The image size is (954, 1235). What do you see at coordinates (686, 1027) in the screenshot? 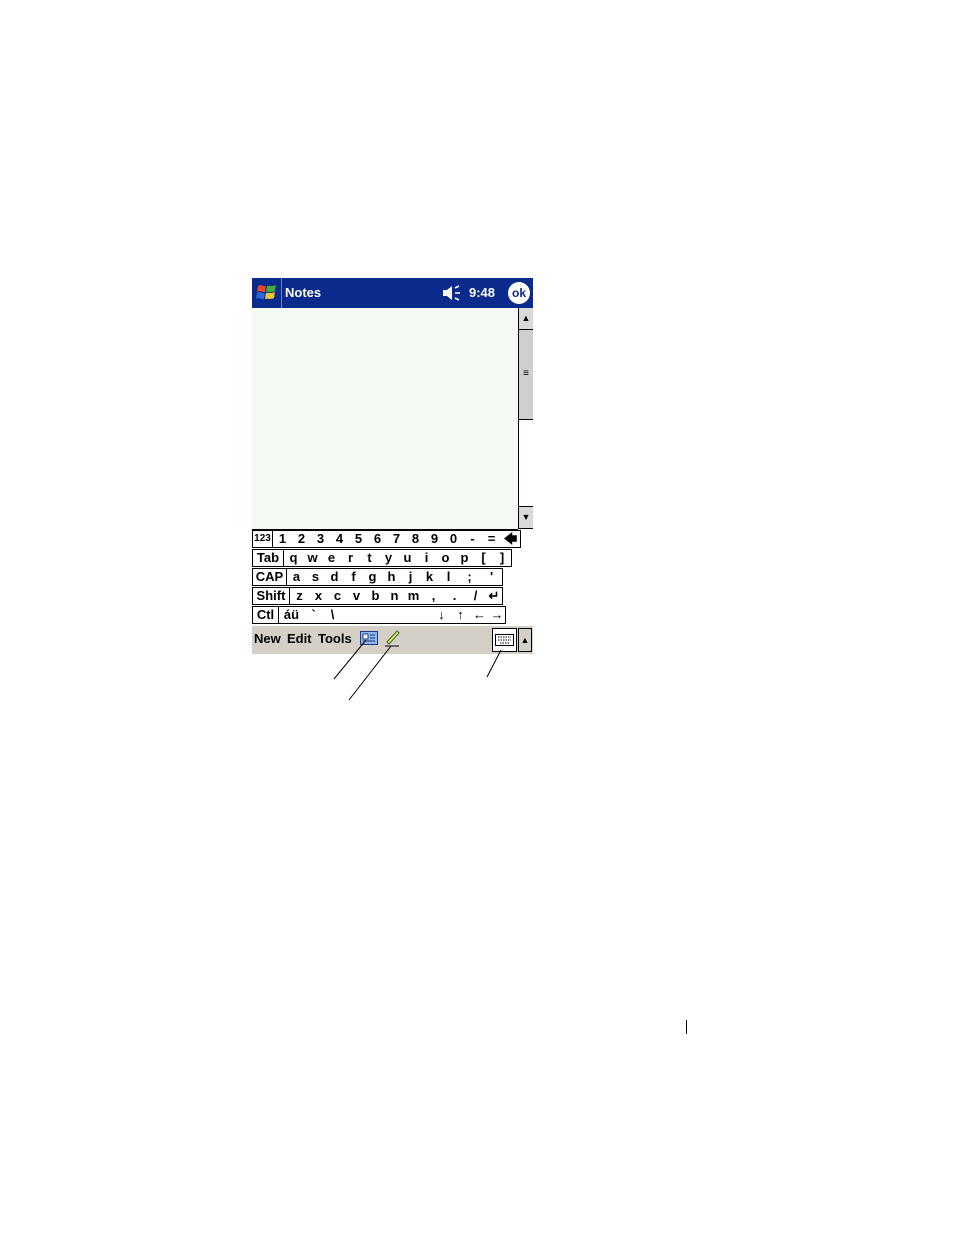
I see `page-margin-mark` at bounding box center [686, 1027].